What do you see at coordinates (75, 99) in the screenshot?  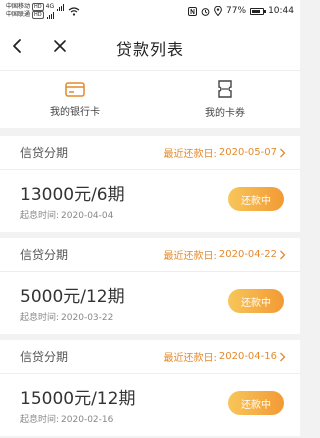 I see `my-bank-cards-entry: 我的银行卡` at bounding box center [75, 99].